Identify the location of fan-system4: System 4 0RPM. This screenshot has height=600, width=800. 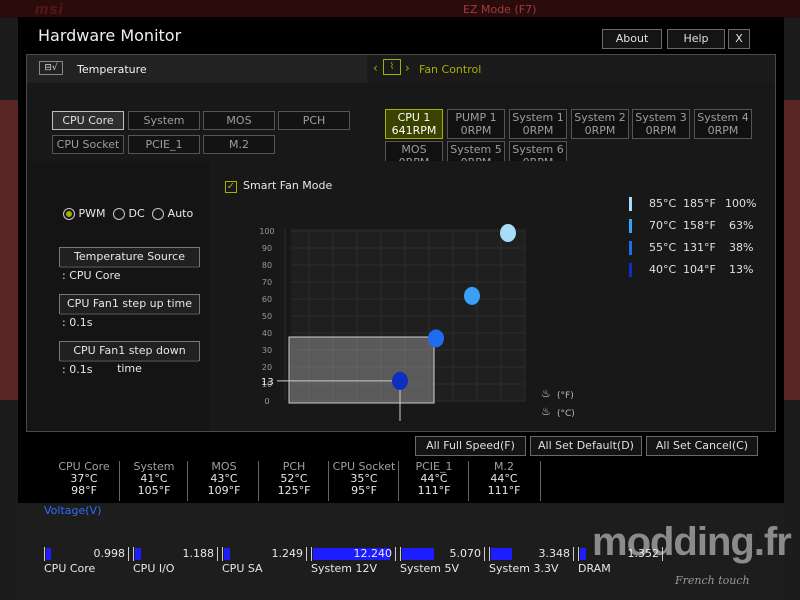
(723, 124).